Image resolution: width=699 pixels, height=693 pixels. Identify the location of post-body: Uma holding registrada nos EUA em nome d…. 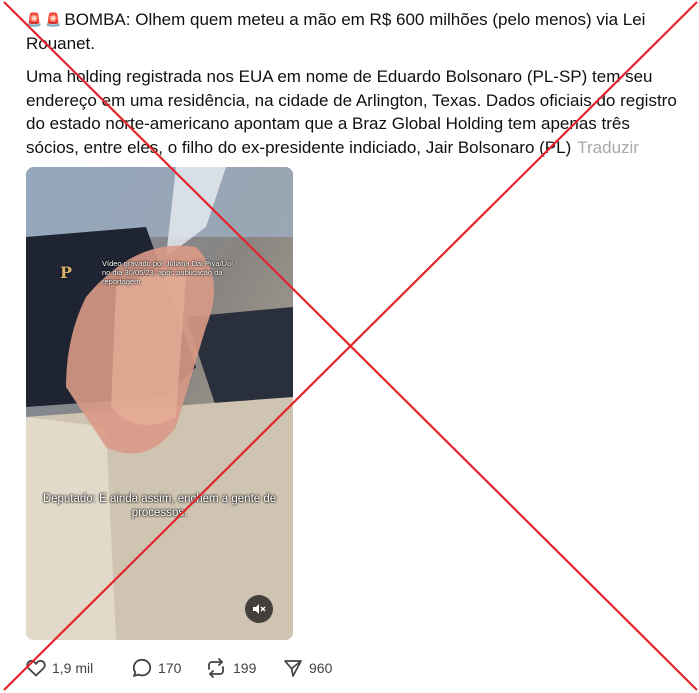
(356, 112).